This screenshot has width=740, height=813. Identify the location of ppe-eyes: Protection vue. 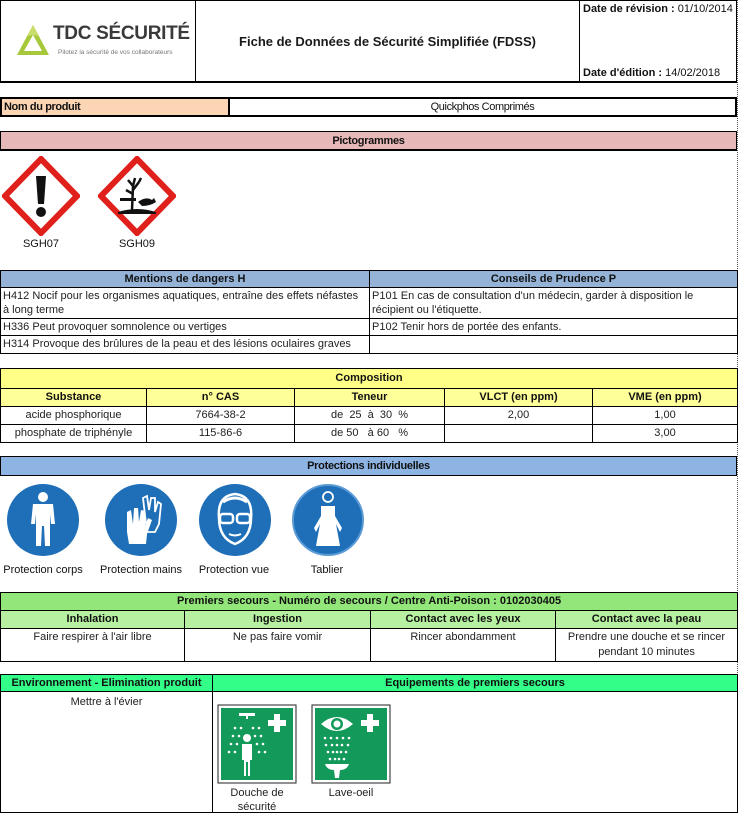
(234, 528).